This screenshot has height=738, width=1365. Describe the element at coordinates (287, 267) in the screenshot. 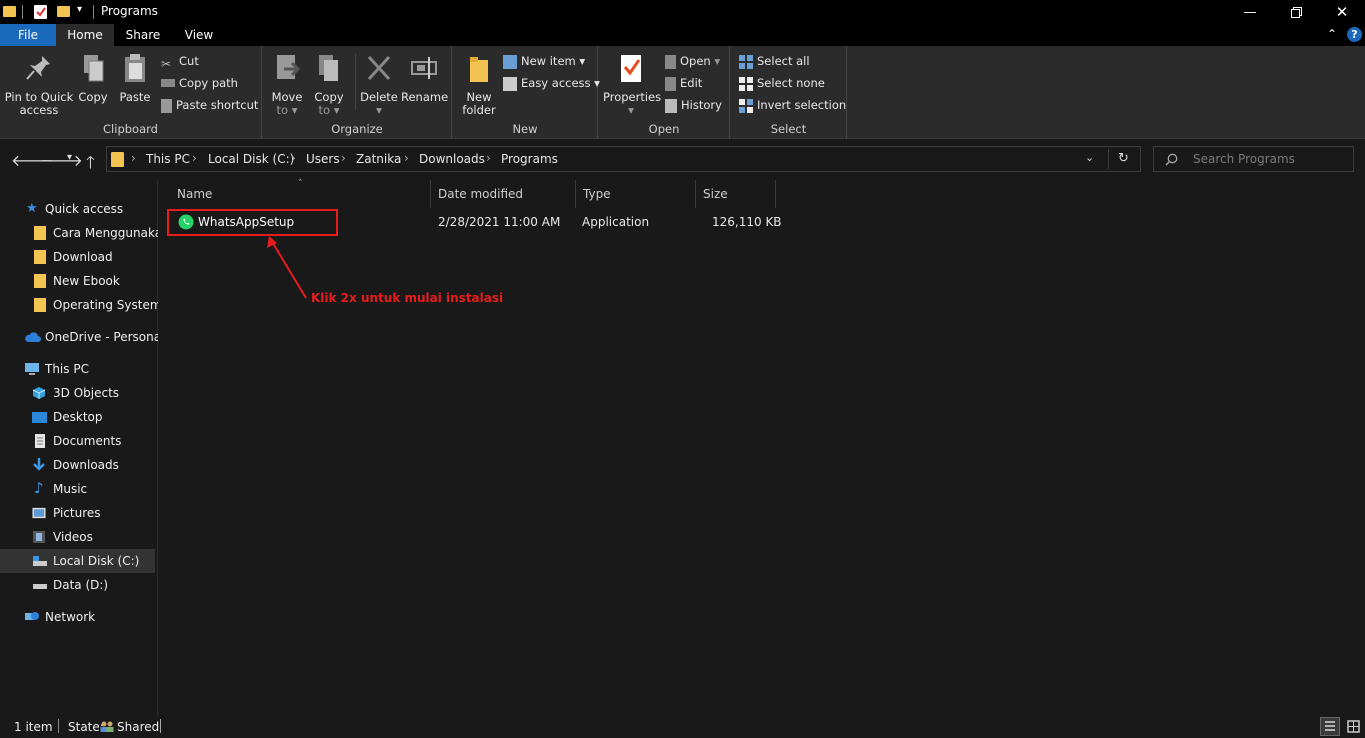

I see `annotation-arrow-icon` at that location.